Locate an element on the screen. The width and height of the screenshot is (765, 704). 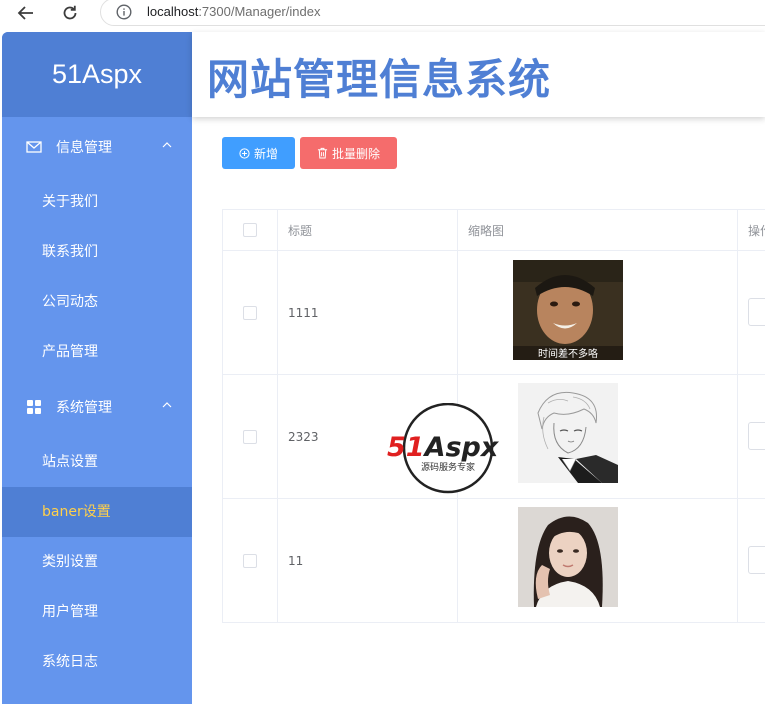
sidebar-group-system-management: 系统管理 is located at coordinates (97, 407).